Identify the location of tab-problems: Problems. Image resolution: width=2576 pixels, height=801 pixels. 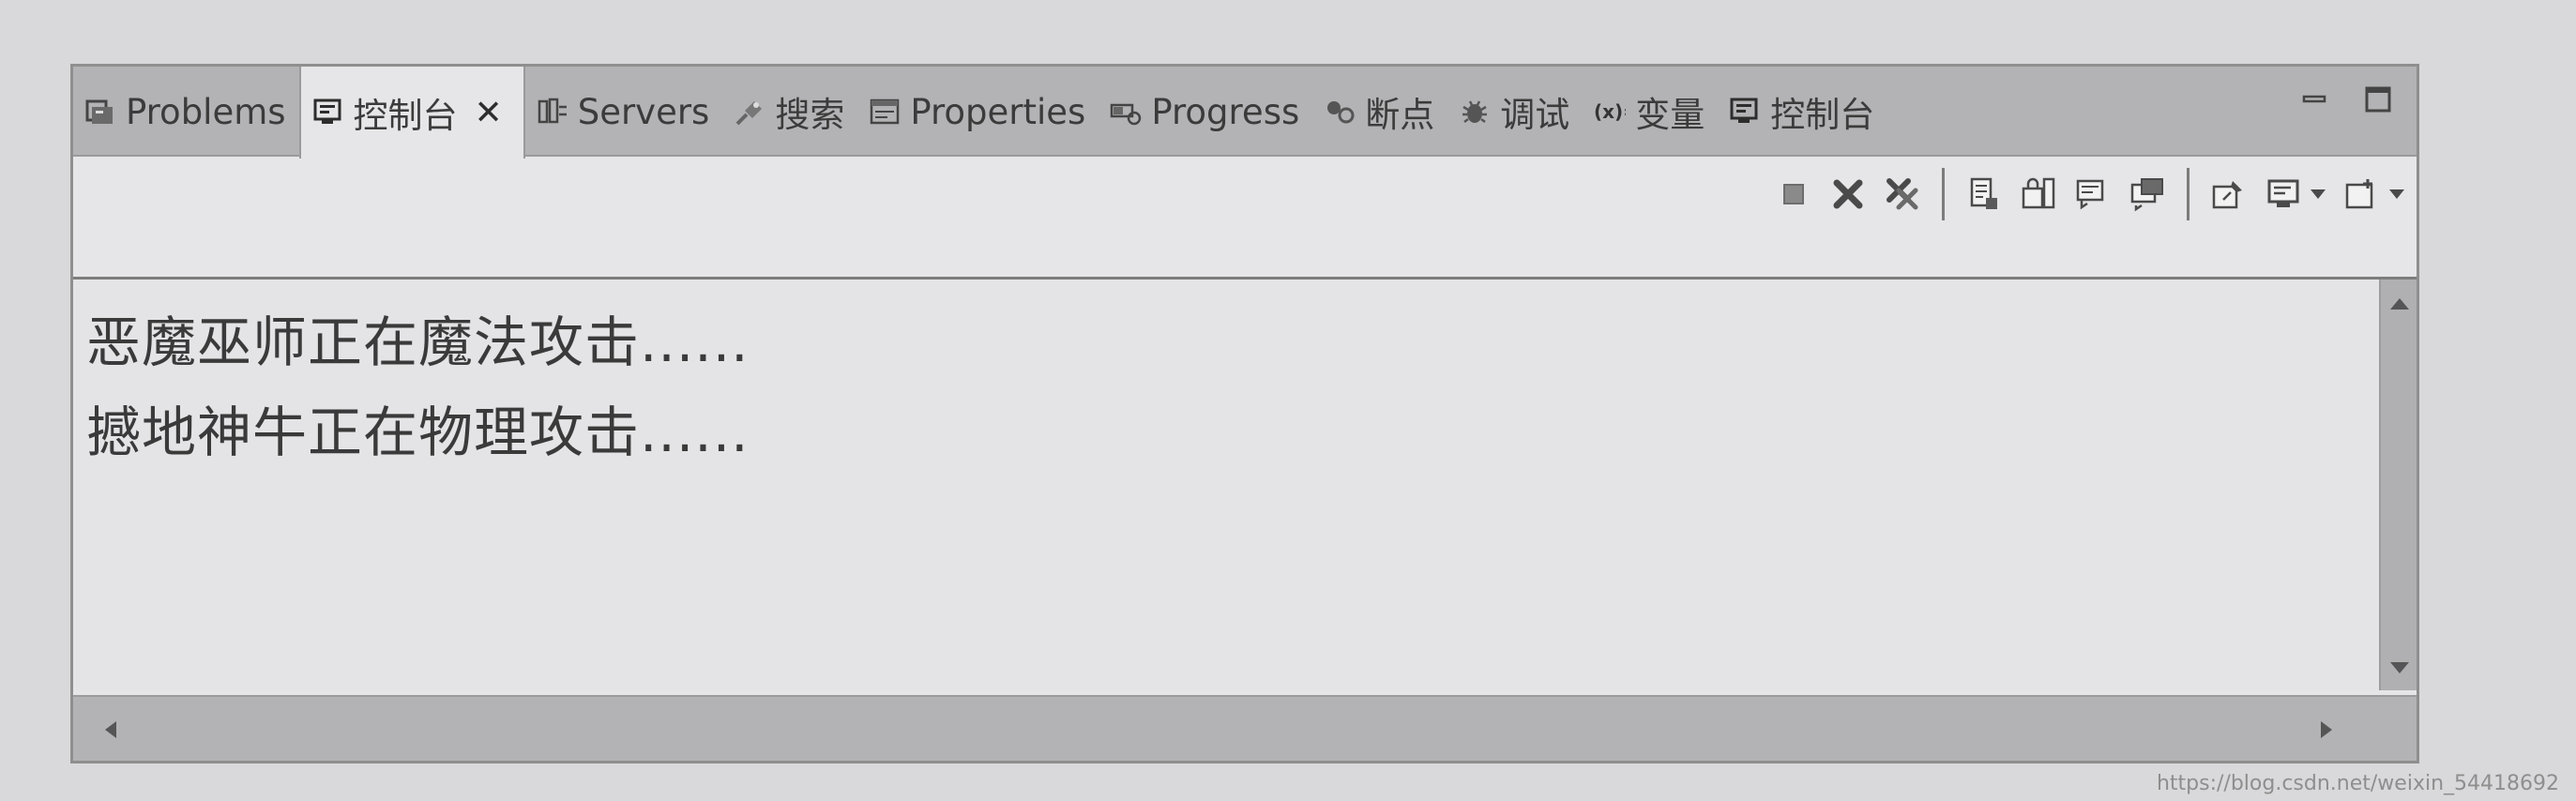
(186, 112).